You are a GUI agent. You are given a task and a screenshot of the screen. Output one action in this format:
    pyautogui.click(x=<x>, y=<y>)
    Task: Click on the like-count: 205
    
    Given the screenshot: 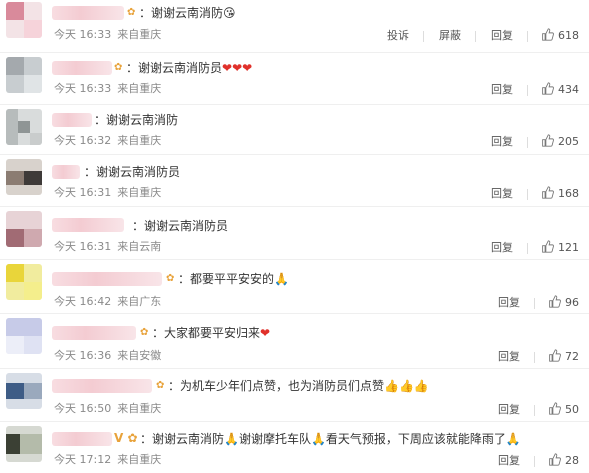 What is the action you would take?
    pyautogui.click(x=568, y=141)
    